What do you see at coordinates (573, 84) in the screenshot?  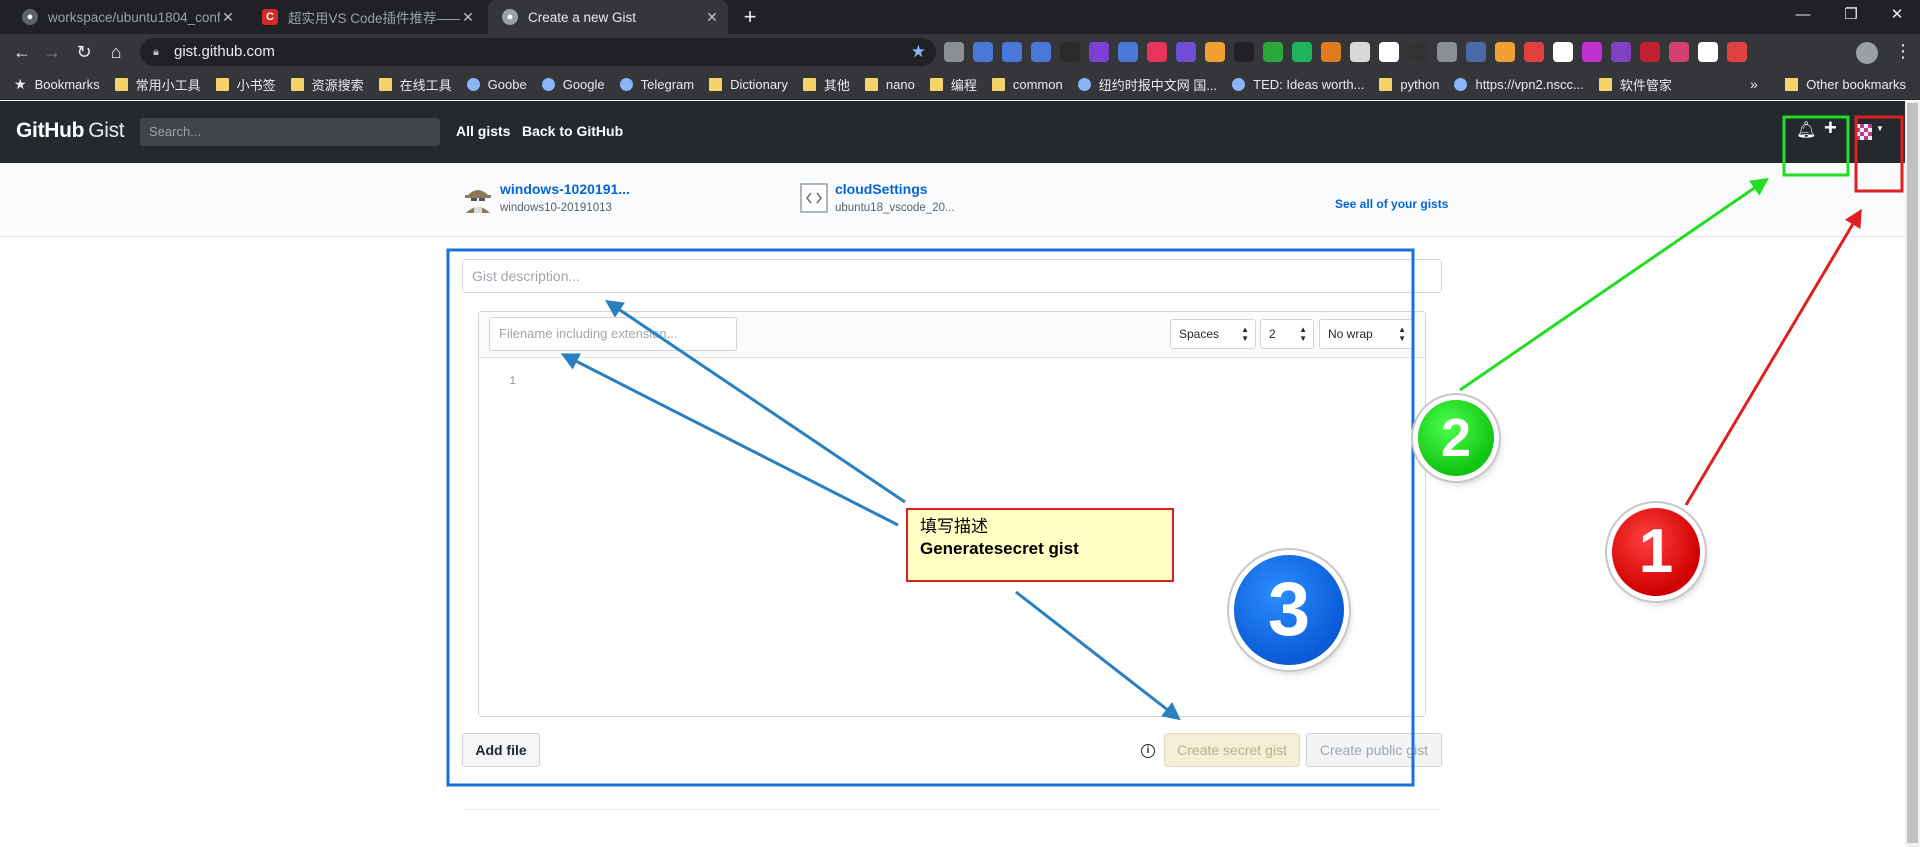 I see `bookmark-item: Google` at bounding box center [573, 84].